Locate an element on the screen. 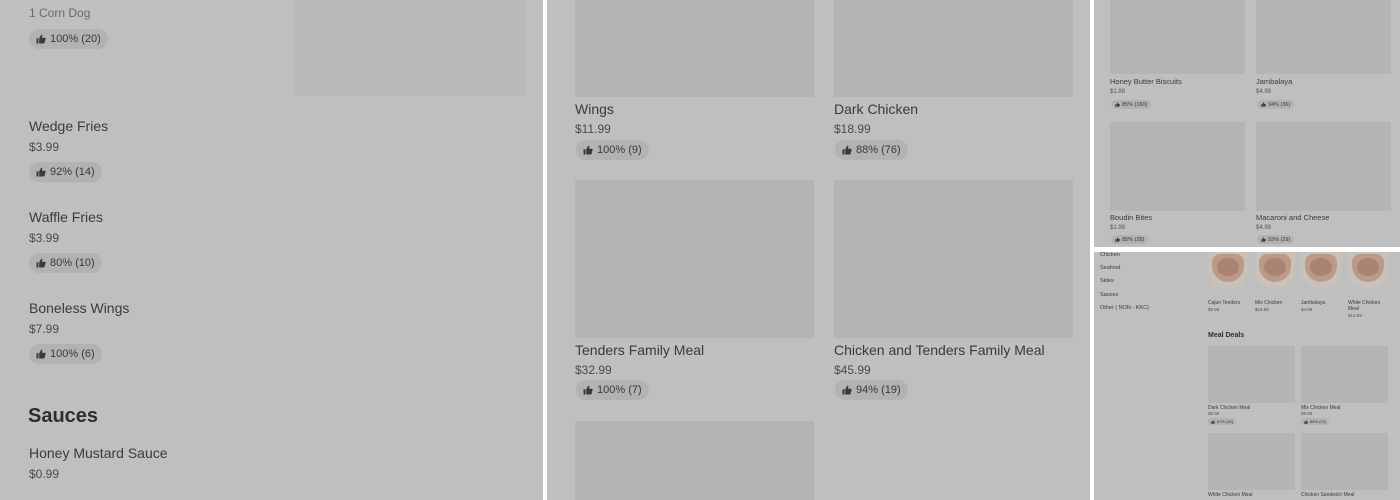 This screenshot has height=500, width=1400. item-name: Honey Mustard Sauce is located at coordinates (98, 453).